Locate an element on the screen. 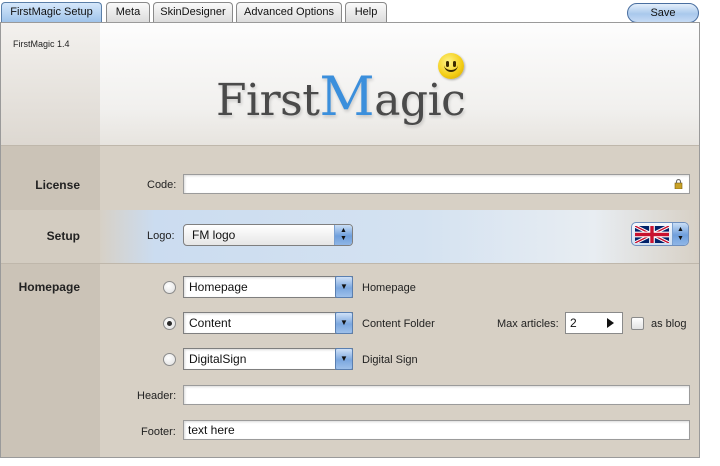 This screenshot has height=466, width=720. homepage-combo-value: Homepage is located at coordinates (218, 287).